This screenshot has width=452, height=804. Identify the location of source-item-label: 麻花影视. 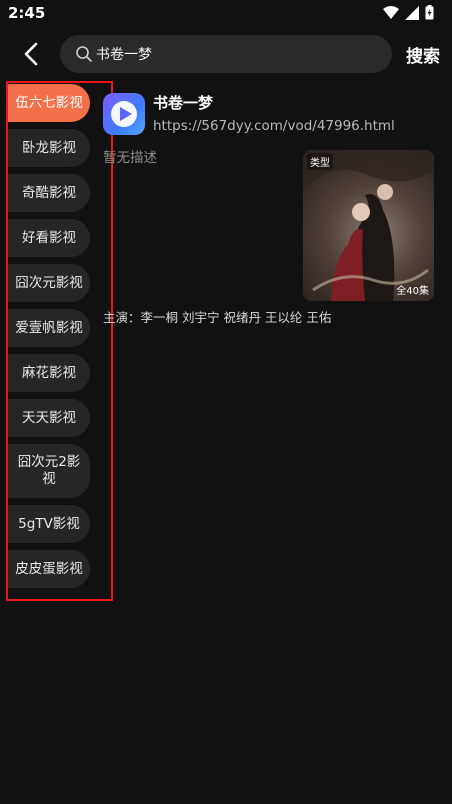
(49, 372).